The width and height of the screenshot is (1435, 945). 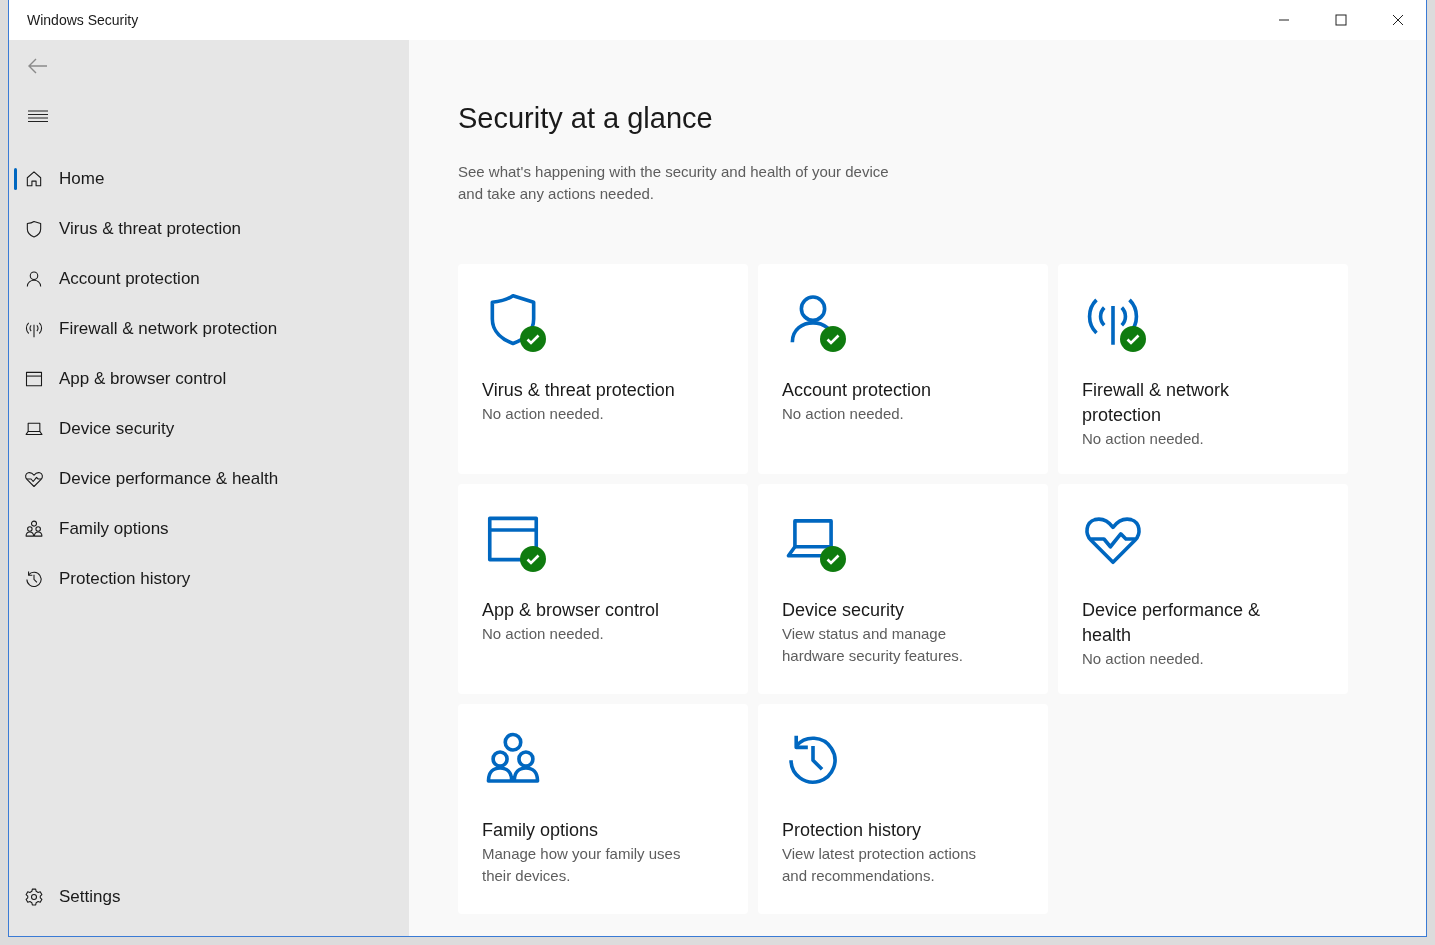 What do you see at coordinates (603, 809) in the screenshot?
I see `status-card: Family options Manage how your family uses their devices.` at bounding box center [603, 809].